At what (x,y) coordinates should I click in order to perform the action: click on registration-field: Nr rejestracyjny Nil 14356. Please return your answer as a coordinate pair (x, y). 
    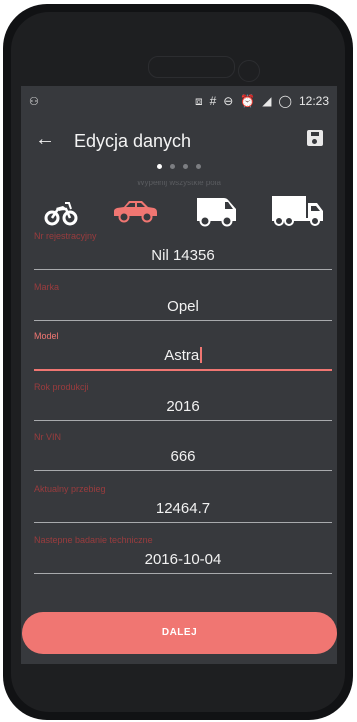
    Looking at the image, I should click on (183, 255).